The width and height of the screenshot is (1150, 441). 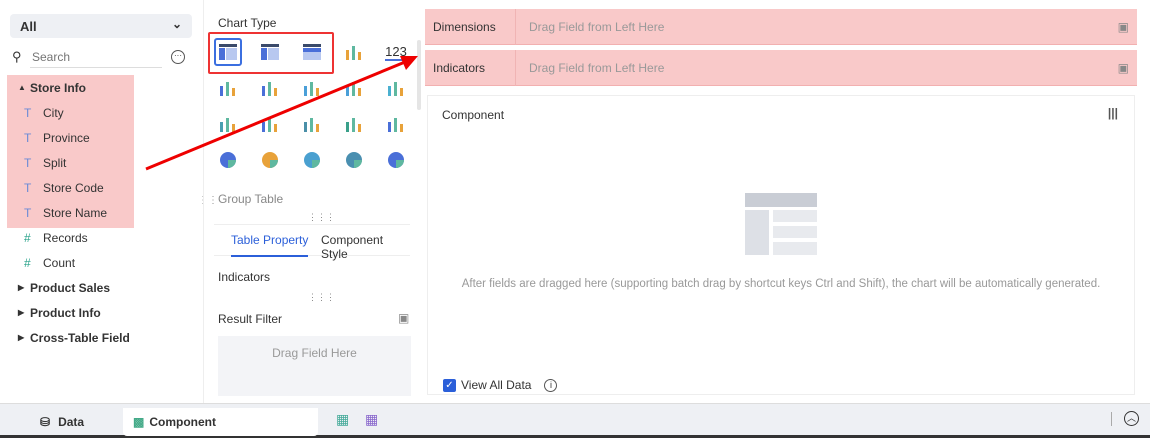 What do you see at coordinates (100, 115) in the screenshot?
I see `field-item: T City` at bounding box center [100, 115].